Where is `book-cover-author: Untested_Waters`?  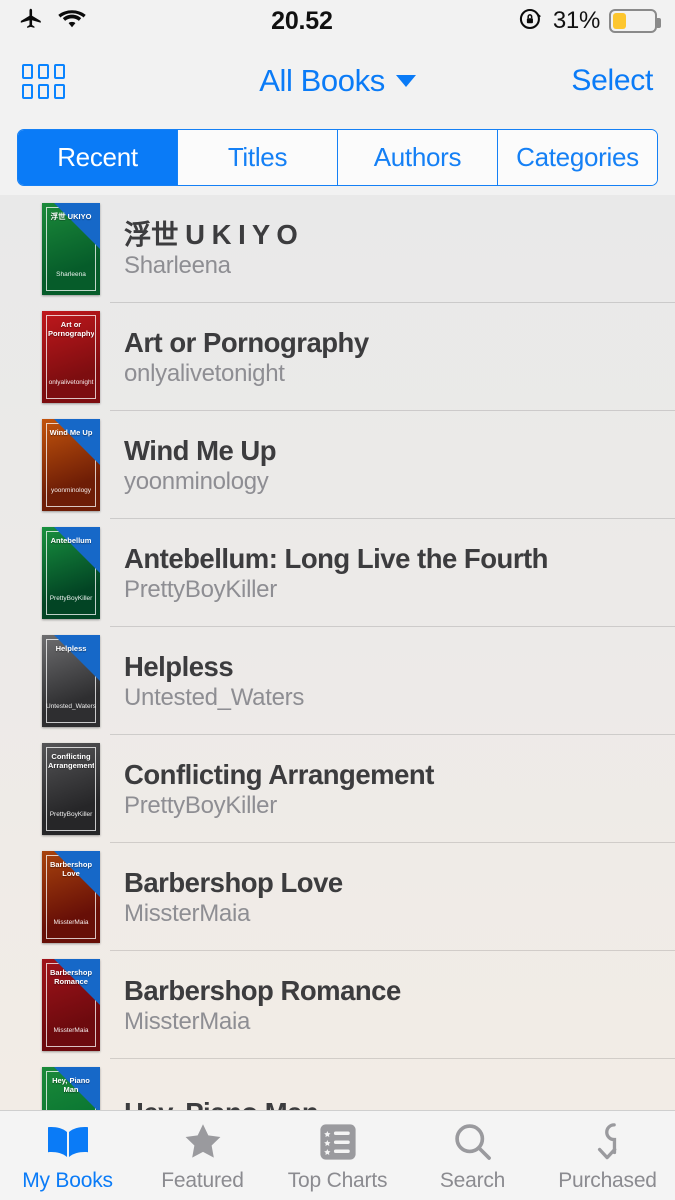
book-cover-author: Untested_Waters is located at coordinates (71, 706).